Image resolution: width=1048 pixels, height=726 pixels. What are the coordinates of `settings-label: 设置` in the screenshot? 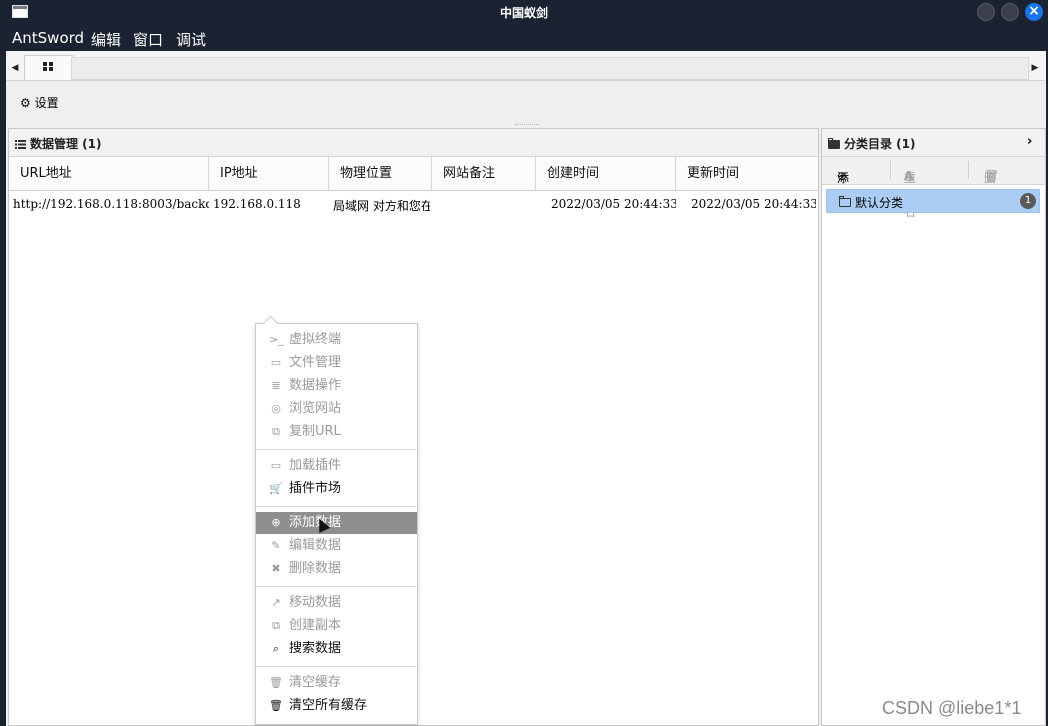 It's located at (46, 103).